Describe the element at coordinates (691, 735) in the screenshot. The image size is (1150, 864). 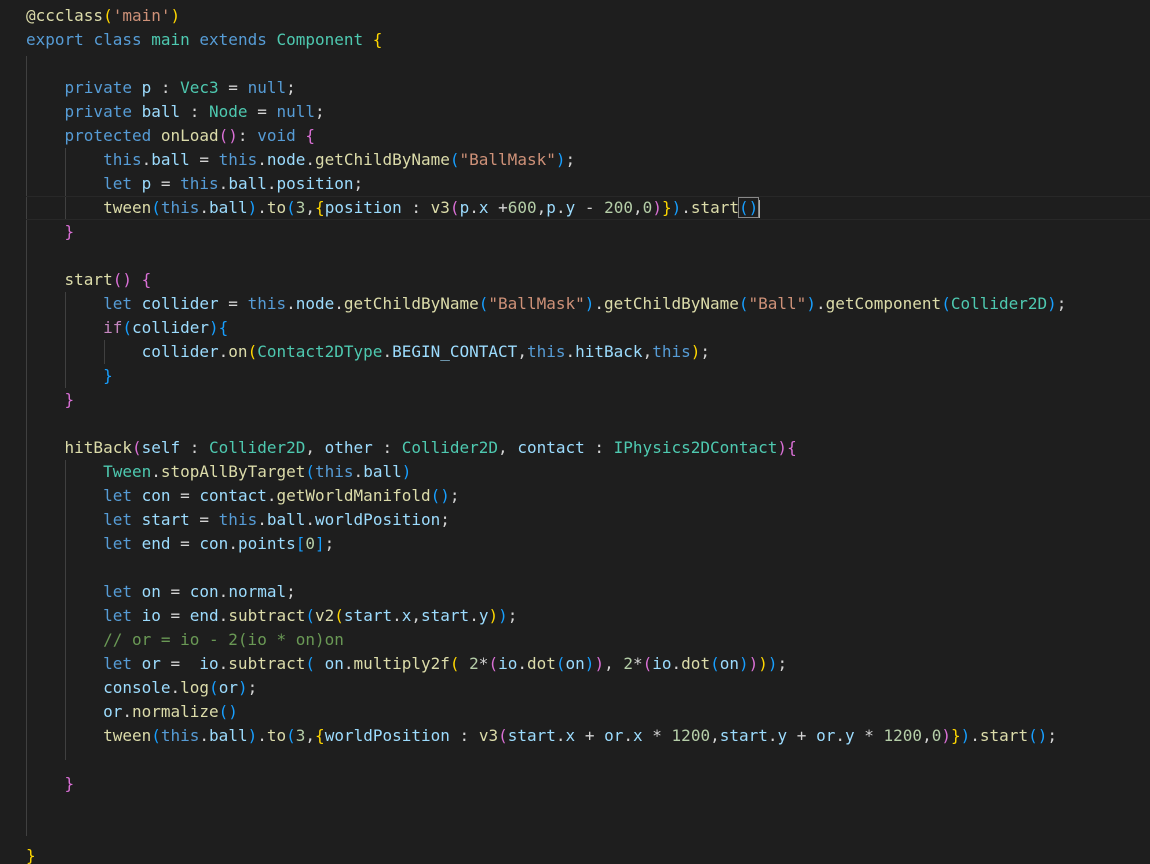
I see `code-token: 1200` at that location.